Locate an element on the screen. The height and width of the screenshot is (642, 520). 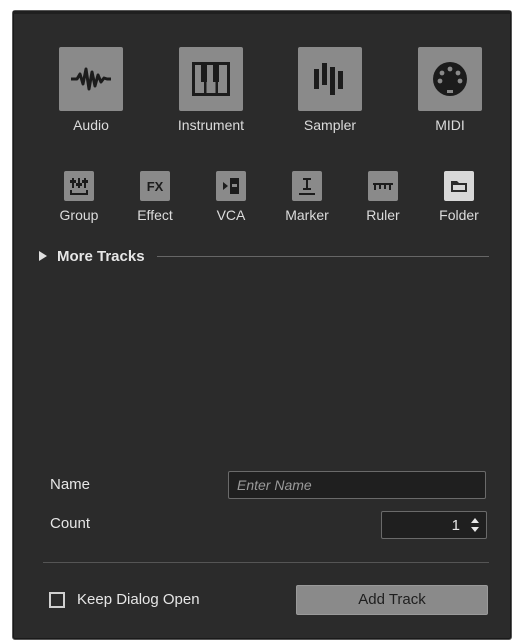
name-input is located at coordinates (357, 485).